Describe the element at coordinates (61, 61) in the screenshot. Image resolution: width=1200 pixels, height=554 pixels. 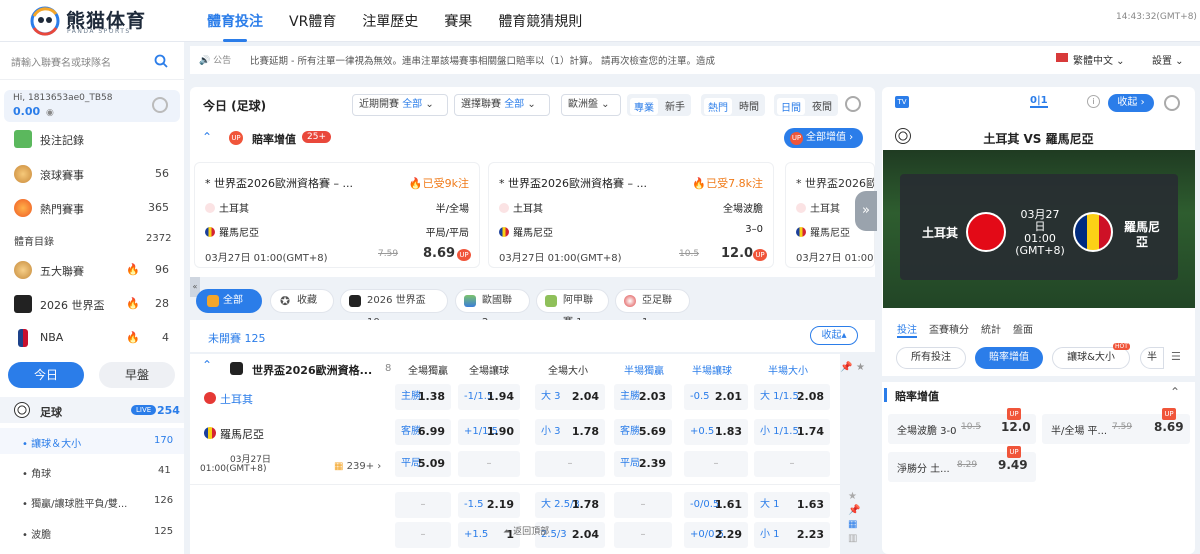
I see `search-input: 請輸入聯賽名或球隊名` at that location.